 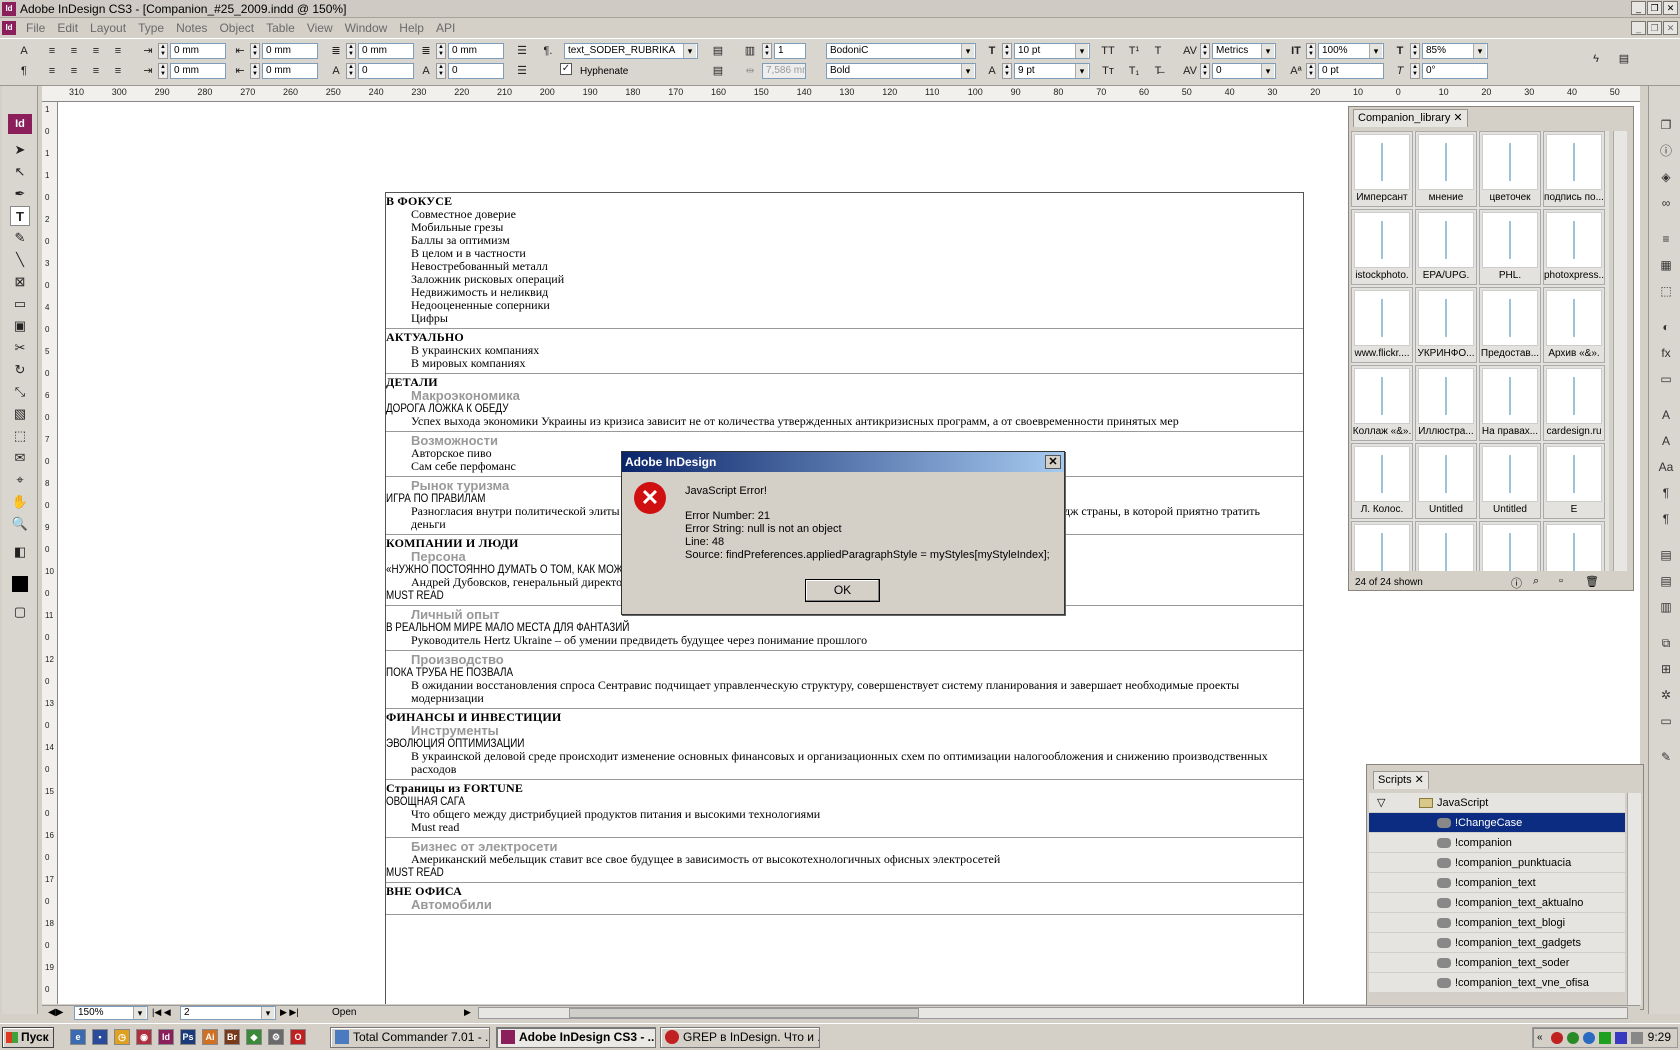 What do you see at coordinates (35, 28) in the screenshot?
I see `menu-file: File` at bounding box center [35, 28].